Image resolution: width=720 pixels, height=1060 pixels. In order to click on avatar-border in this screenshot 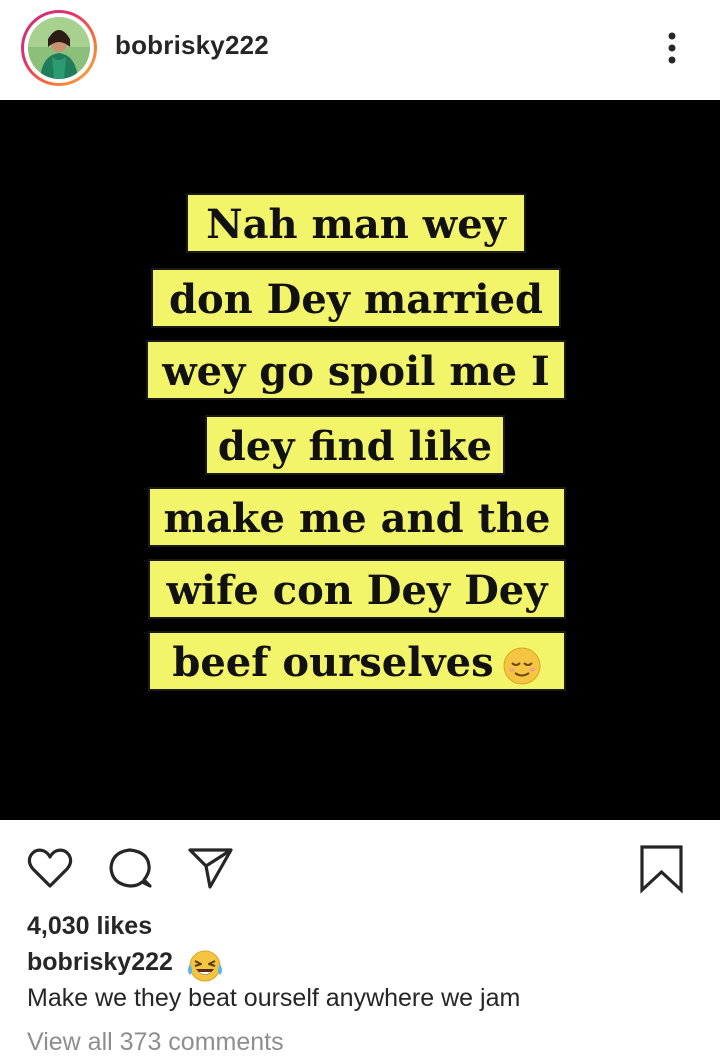, I will do `click(59, 48)`.